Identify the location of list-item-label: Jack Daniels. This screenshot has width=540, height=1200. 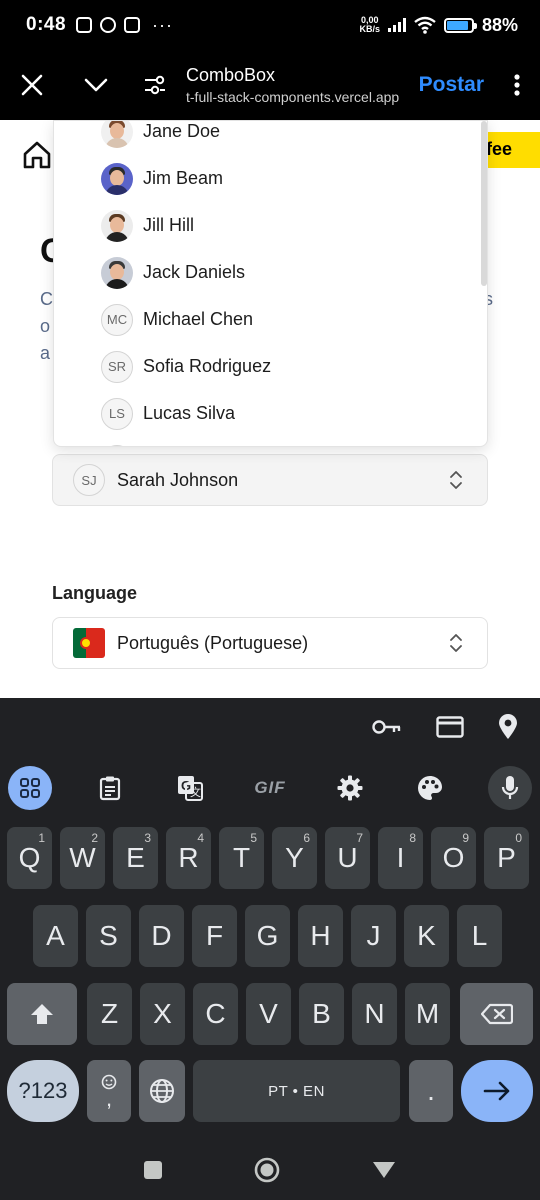
(194, 272).